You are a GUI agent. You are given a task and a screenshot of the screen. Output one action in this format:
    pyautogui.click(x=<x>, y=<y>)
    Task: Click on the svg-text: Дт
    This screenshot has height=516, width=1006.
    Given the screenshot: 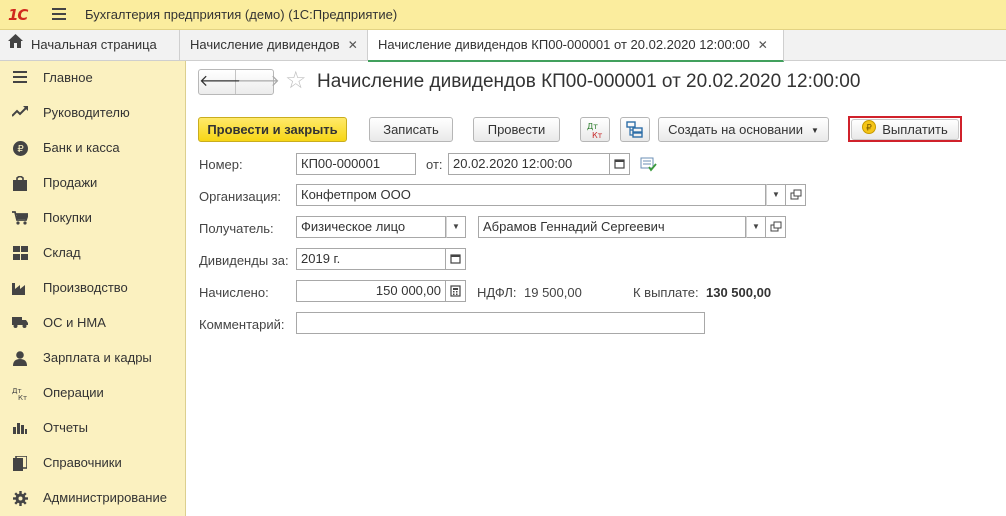 What is the action you would take?
    pyautogui.click(x=592, y=126)
    